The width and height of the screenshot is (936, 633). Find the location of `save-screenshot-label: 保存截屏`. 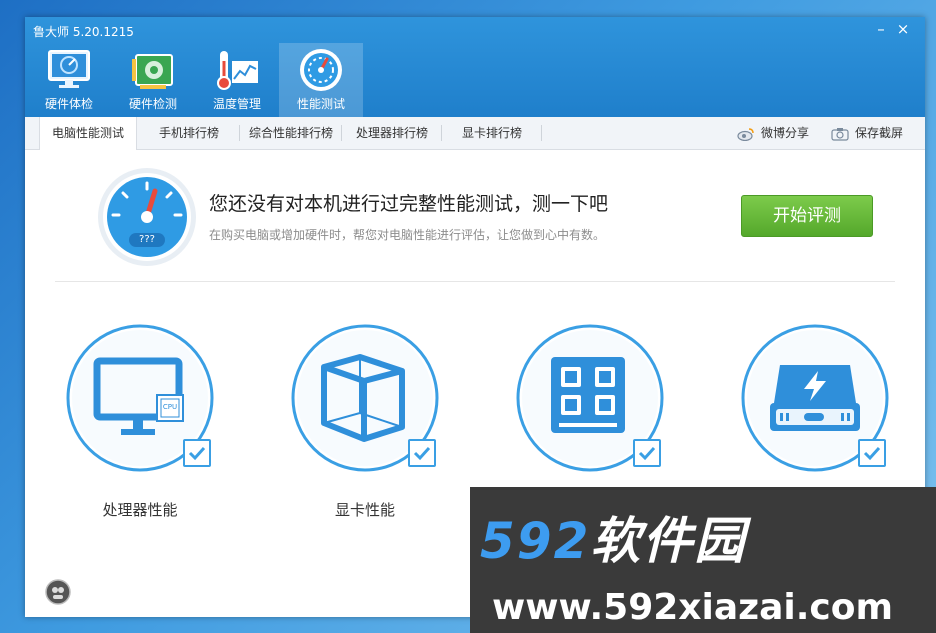

save-screenshot-label: 保存截屏 is located at coordinates (879, 133).